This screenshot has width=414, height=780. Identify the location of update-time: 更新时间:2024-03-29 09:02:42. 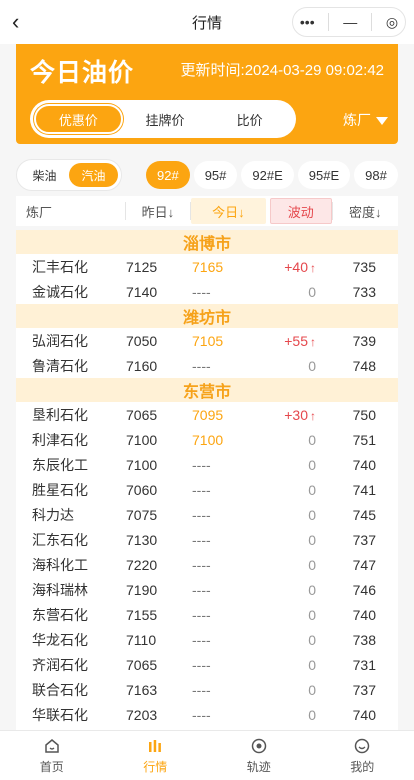
(282, 70).